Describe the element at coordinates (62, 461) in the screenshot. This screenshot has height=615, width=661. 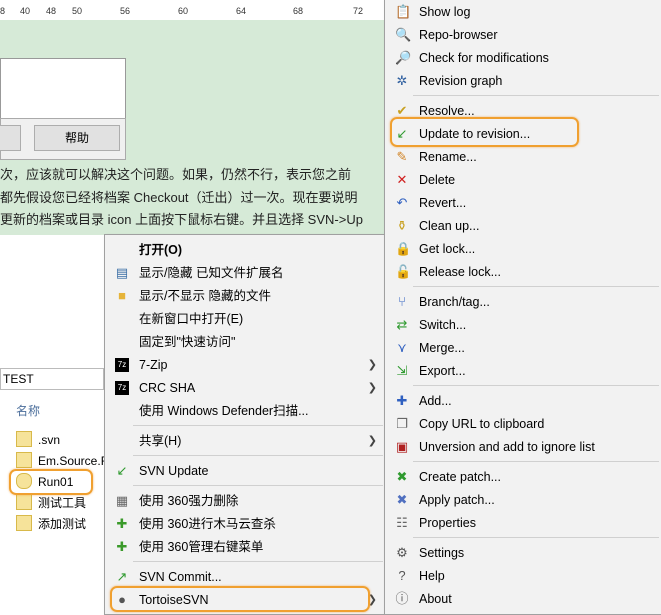
I see `list-item: Em.Source.F` at that location.